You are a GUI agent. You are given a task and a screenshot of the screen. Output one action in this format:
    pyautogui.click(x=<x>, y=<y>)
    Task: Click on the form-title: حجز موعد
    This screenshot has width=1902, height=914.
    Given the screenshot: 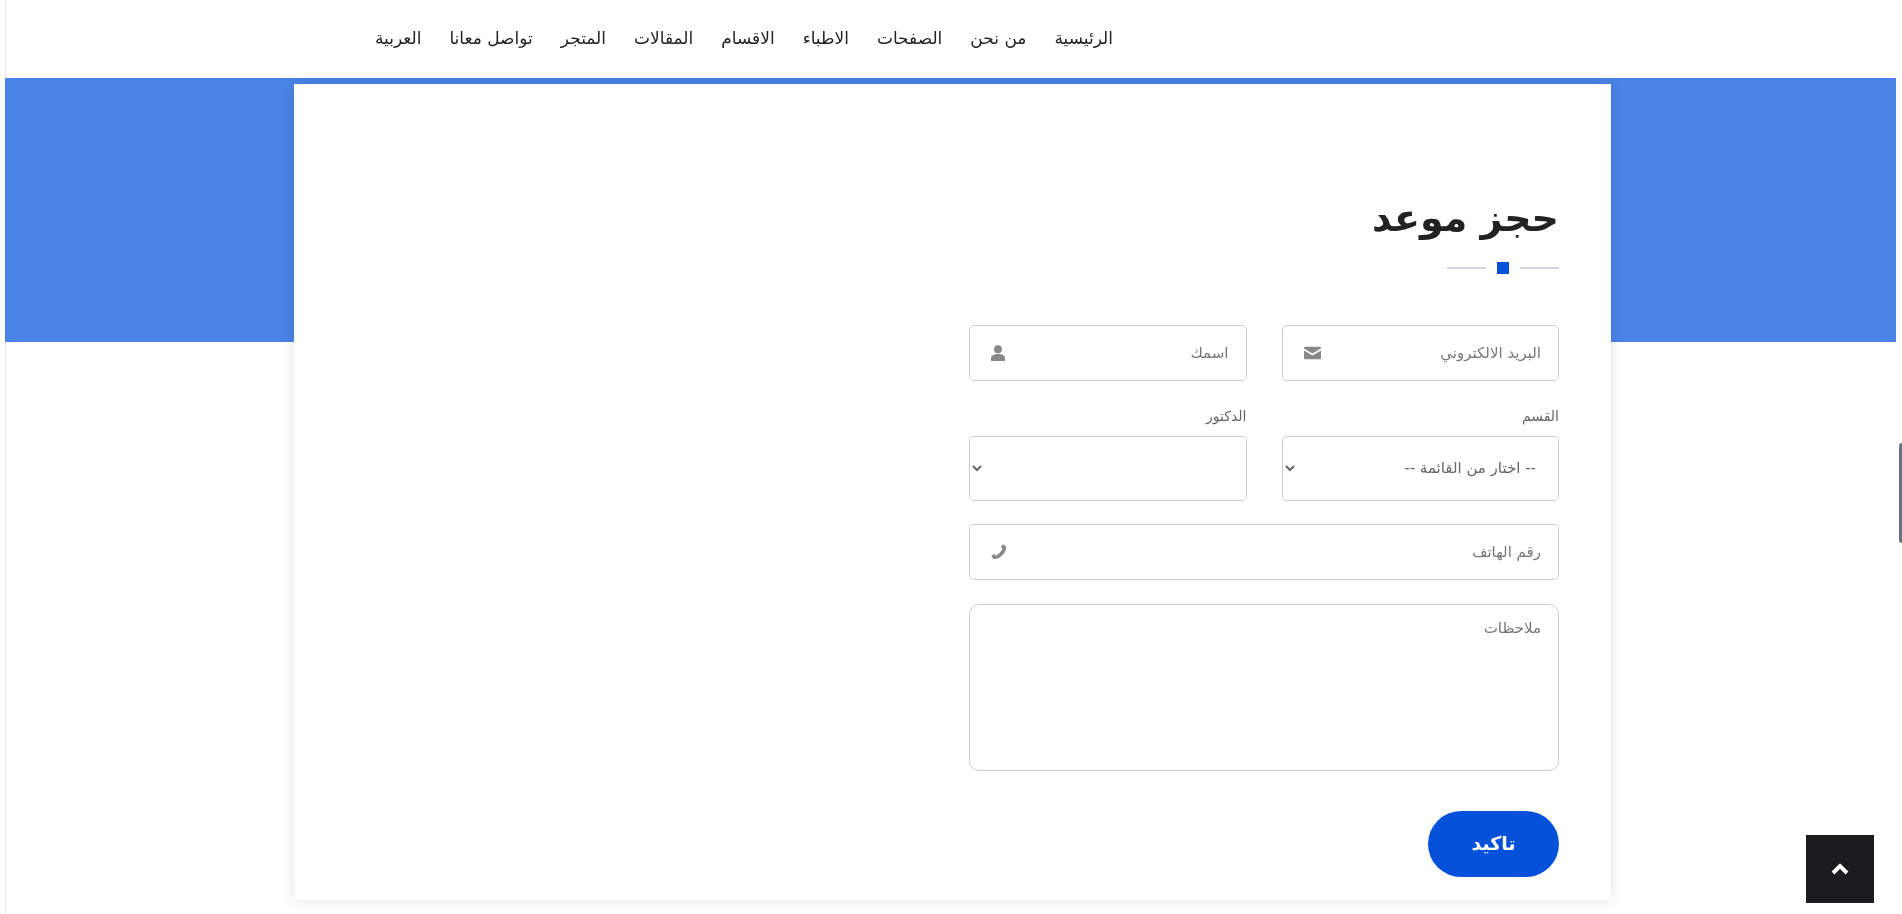 What is the action you would take?
    pyautogui.click(x=1465, y=219)
    